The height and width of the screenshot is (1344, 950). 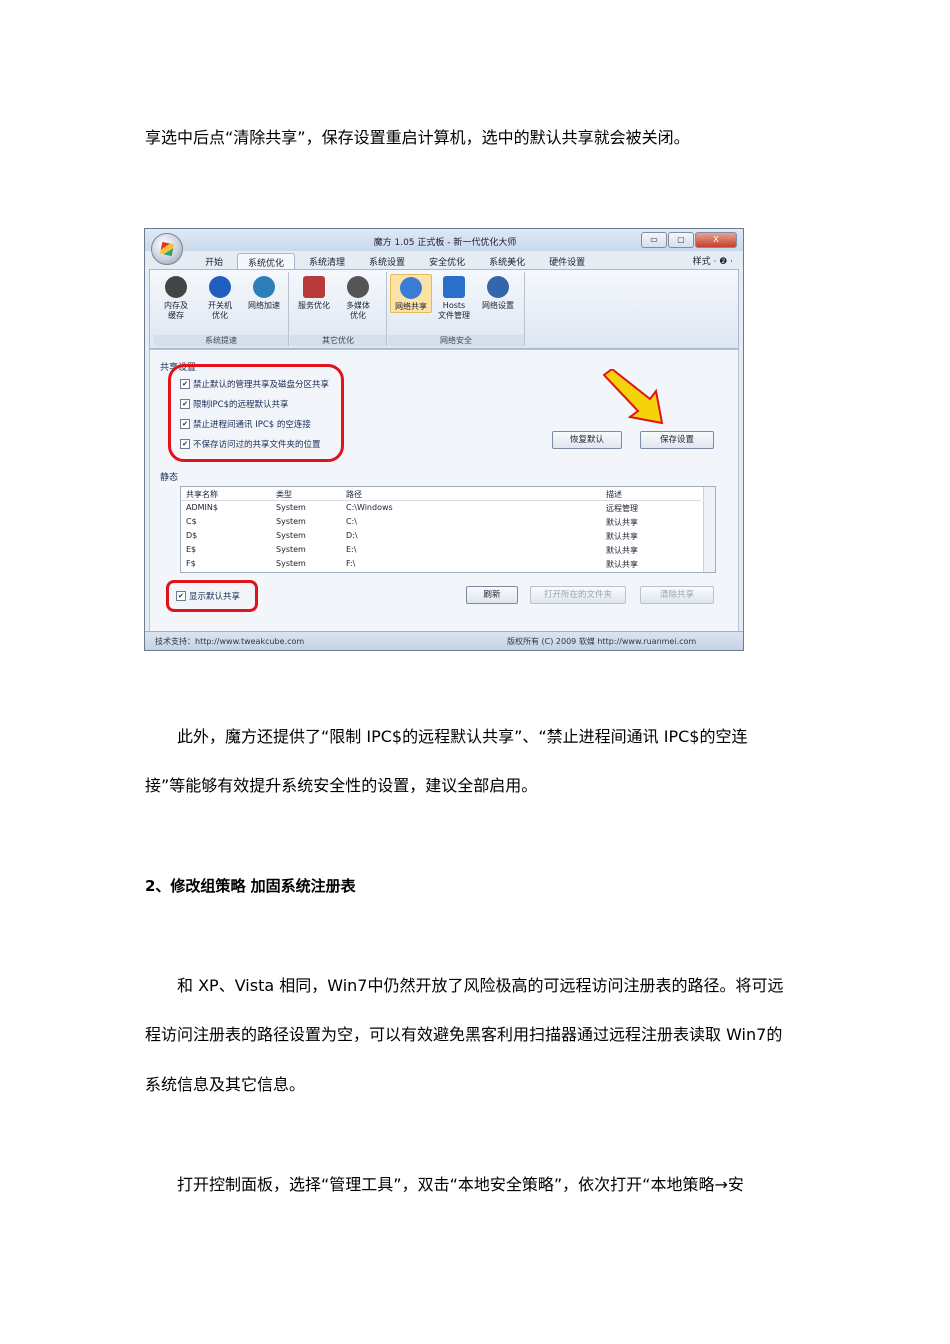 I want to click on clear-share-button: 清除共享, so click(x=677, y=595).